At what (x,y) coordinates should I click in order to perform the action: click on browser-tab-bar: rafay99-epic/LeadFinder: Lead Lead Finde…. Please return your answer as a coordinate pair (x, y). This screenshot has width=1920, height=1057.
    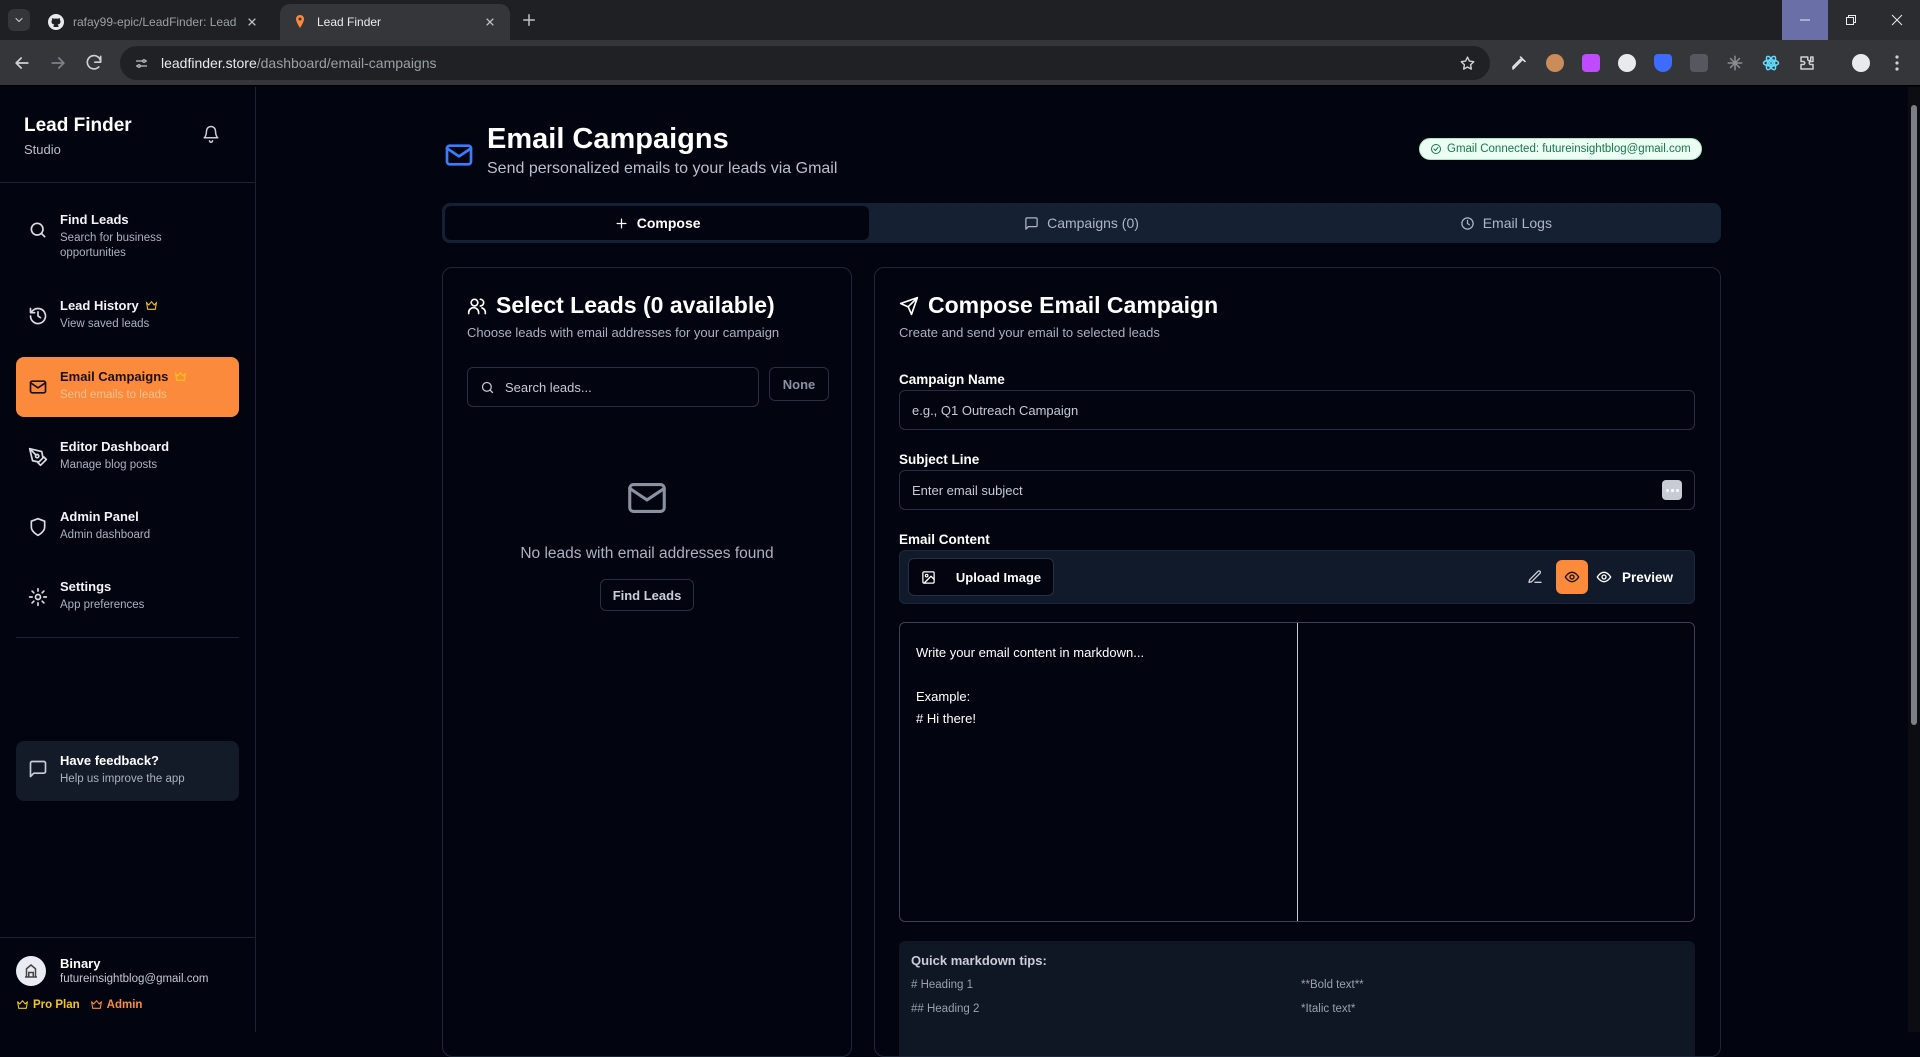
    Looking at the image, I should click on (960, 20).